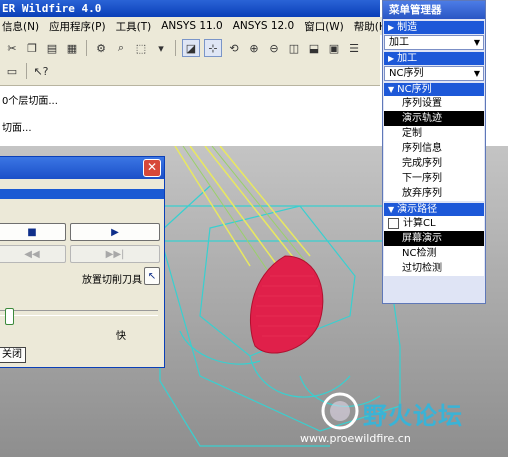 Image resolution: width=508 pixels, height=457 pixels. I want to click on paste-special-icon: ▦, so click(72, 48).